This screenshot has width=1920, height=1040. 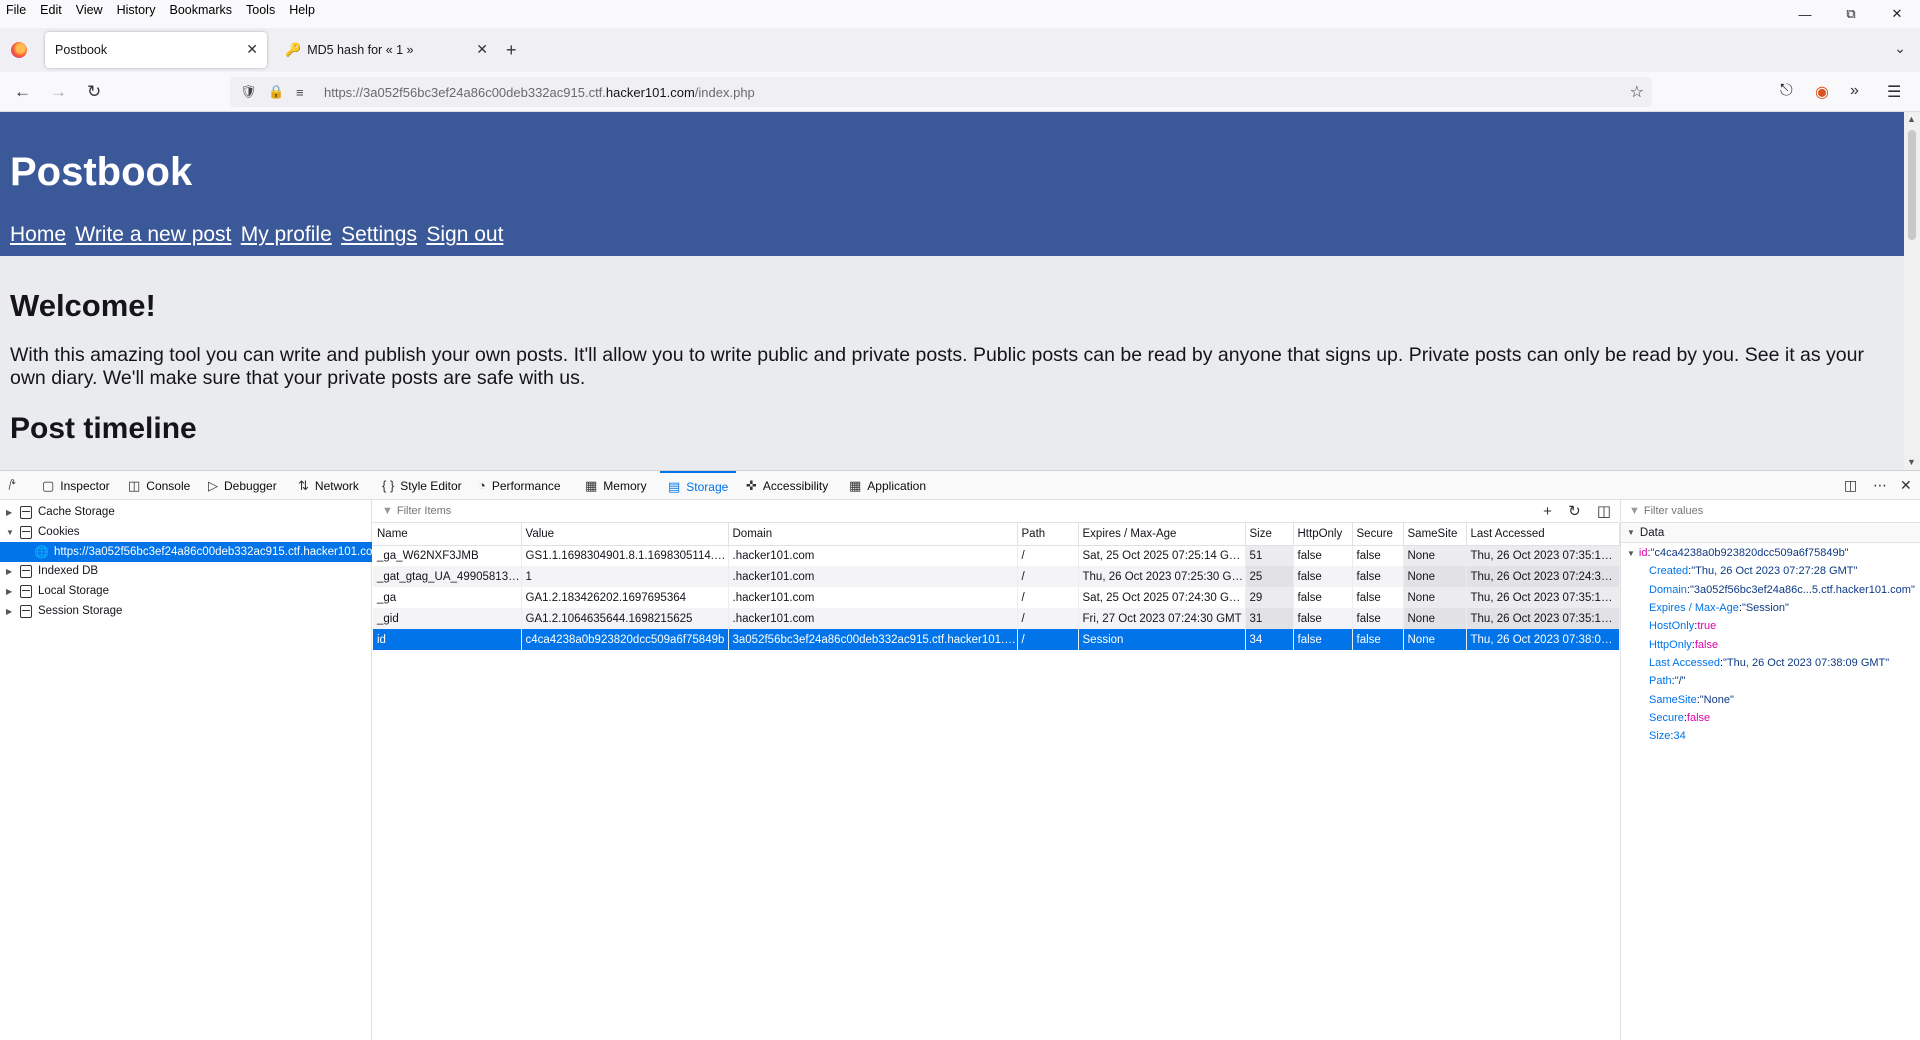 What do you see at coordinates (1574, 511) in the screenshot?
I see `refresh-icon: ↻` at bounding box center [1574, 511].